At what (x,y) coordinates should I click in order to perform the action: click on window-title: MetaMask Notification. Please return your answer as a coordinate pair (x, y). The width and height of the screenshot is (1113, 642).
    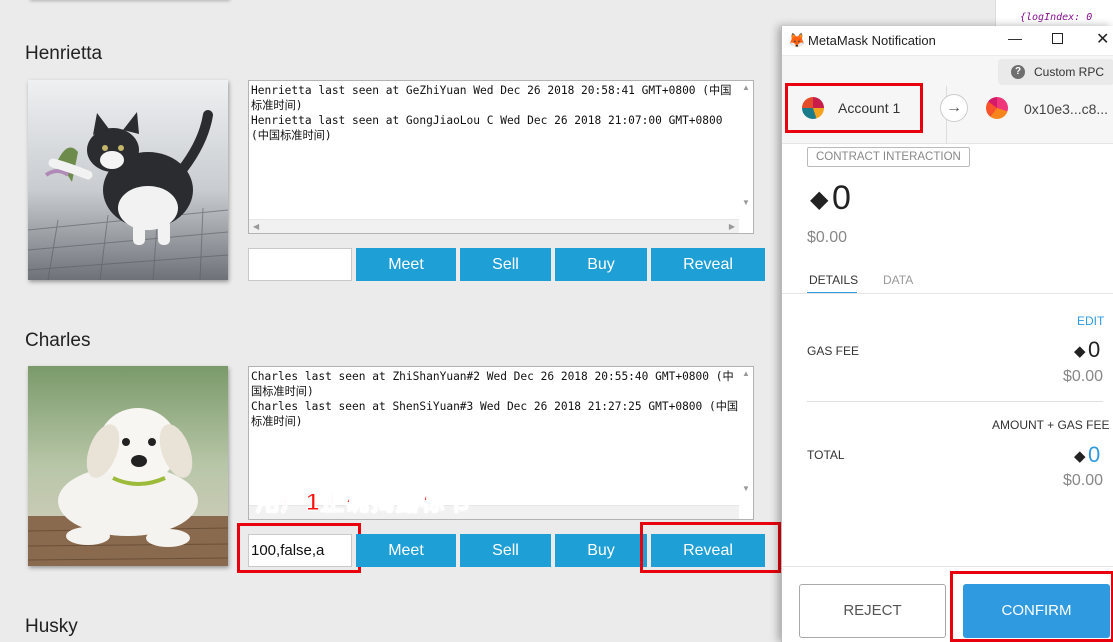
    Looking at the image, I should click on (872, 40).